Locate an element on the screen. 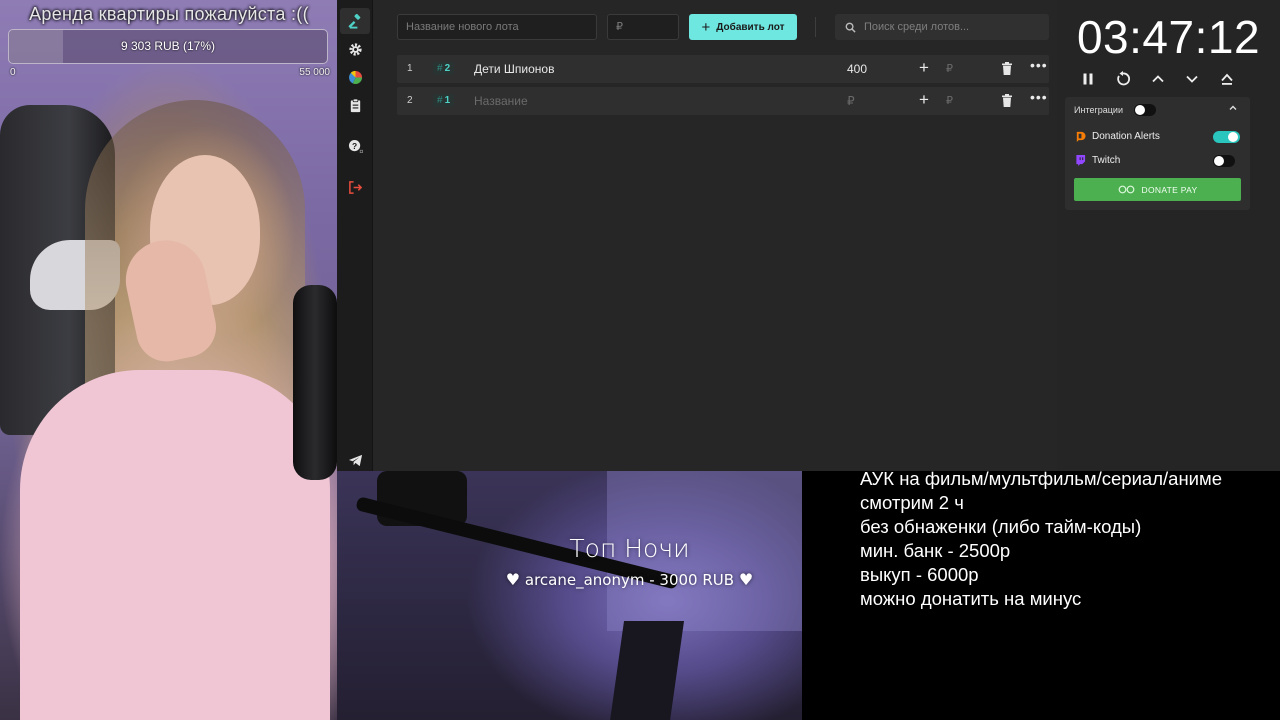  donate-pay-button: DONATE PAY is located at coordinates (1157, 189).